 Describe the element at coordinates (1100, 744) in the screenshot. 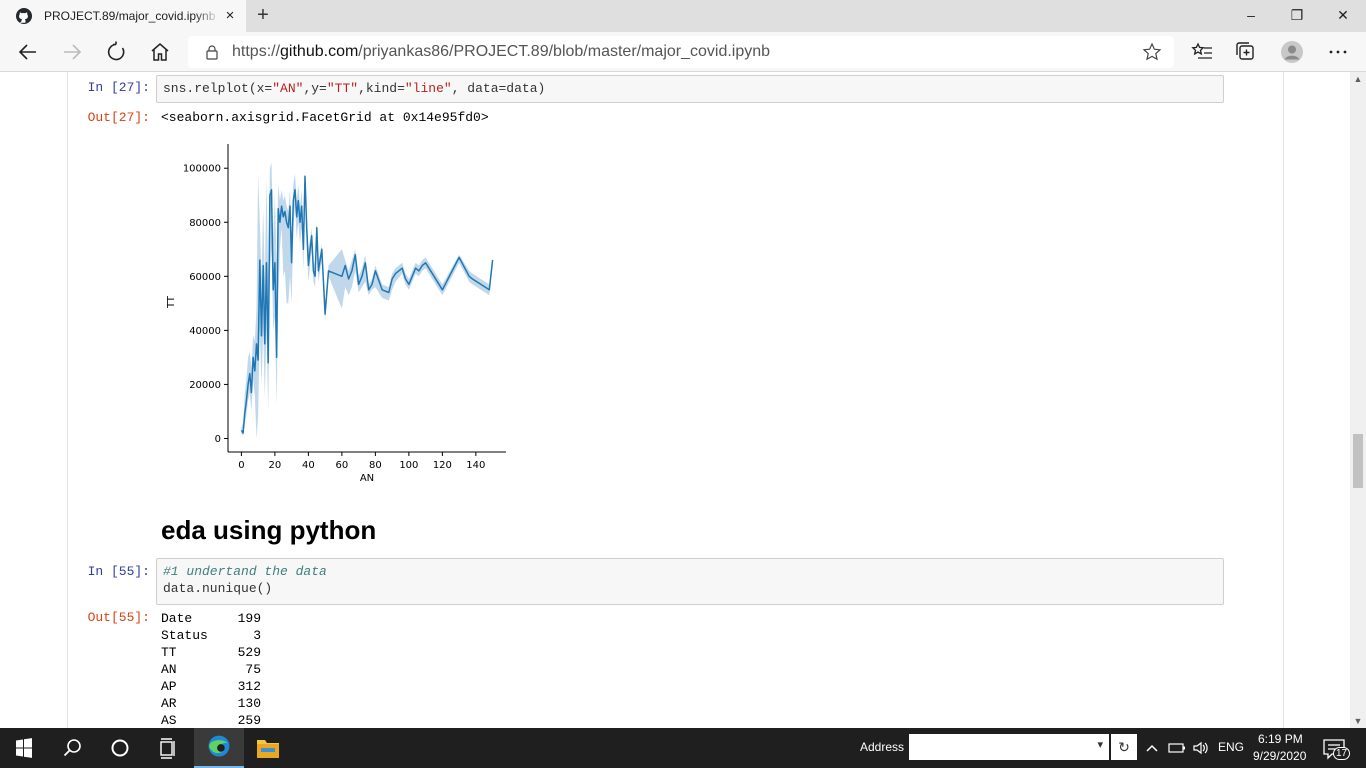

I see `chevron-down-icon: ▾` at that location.